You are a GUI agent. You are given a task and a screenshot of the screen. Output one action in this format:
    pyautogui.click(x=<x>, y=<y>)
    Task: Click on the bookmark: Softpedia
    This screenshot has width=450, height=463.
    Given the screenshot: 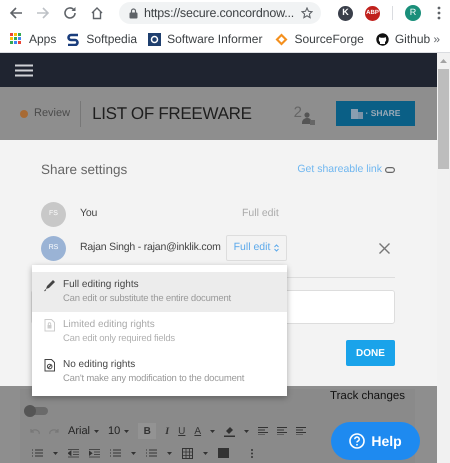 What is the action you would take?
    pyautogui.click(x=102, y=39)
    